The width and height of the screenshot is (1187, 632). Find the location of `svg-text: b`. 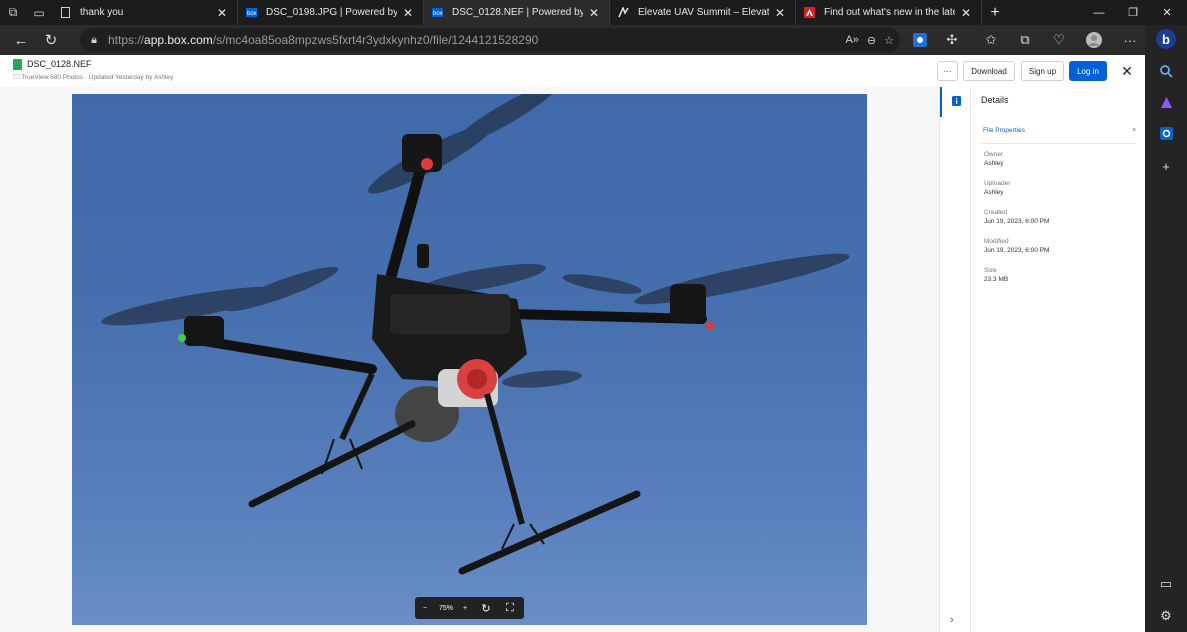

svg-text: b is located at coordinates (1166, 39).